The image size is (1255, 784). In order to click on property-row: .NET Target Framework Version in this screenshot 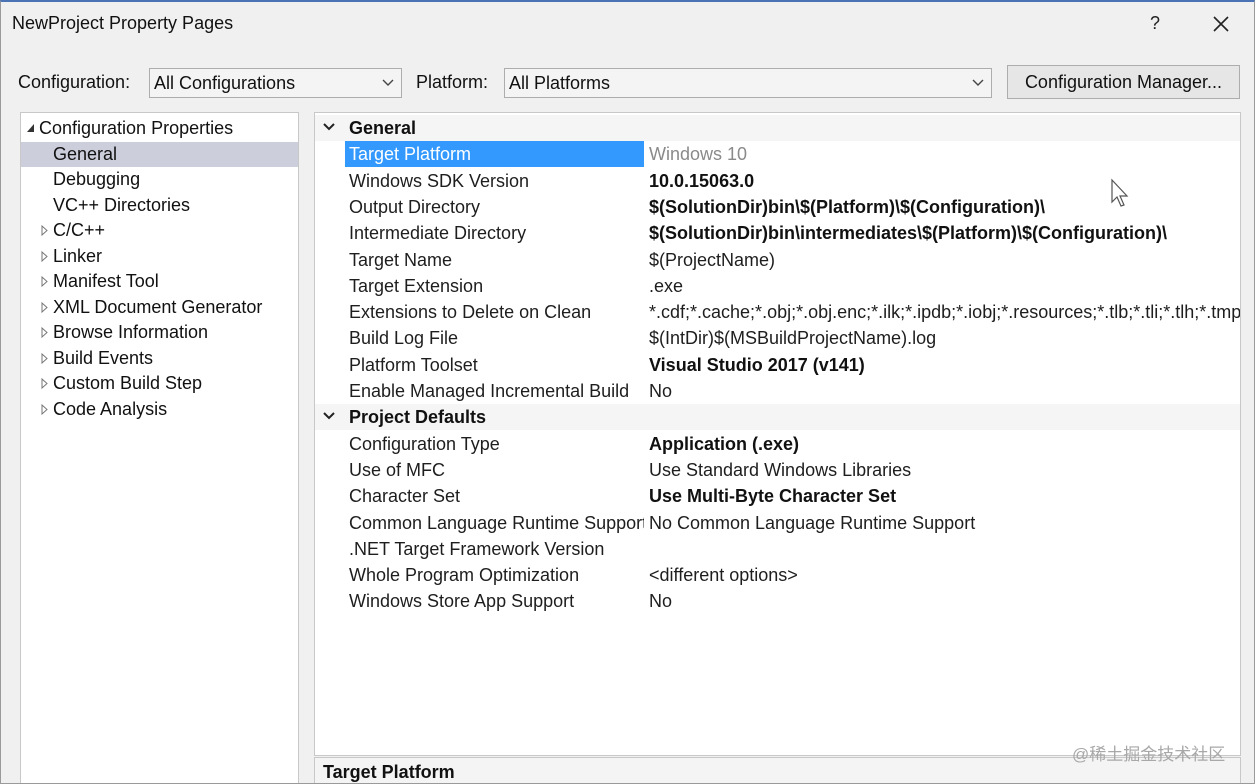, I will do `click(777, 549)`.